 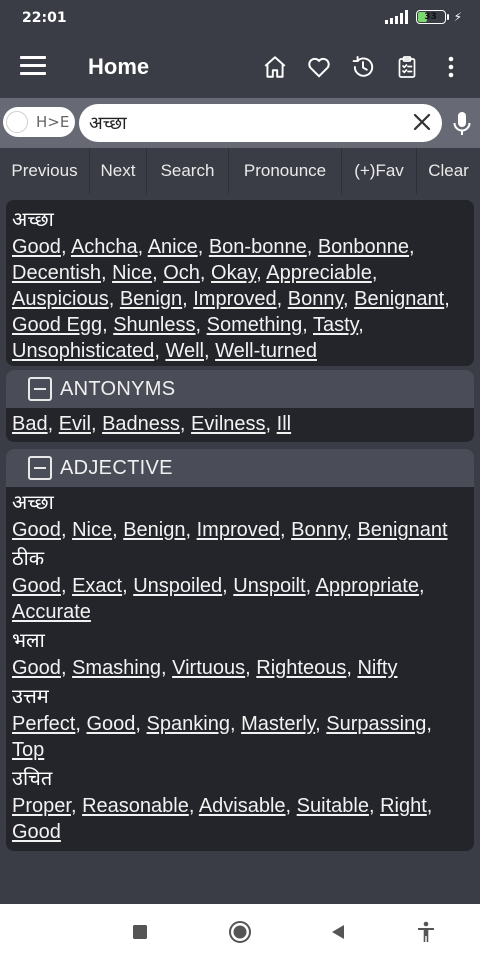 I want to click on word-link: Ill, so click(x=284, y=424).